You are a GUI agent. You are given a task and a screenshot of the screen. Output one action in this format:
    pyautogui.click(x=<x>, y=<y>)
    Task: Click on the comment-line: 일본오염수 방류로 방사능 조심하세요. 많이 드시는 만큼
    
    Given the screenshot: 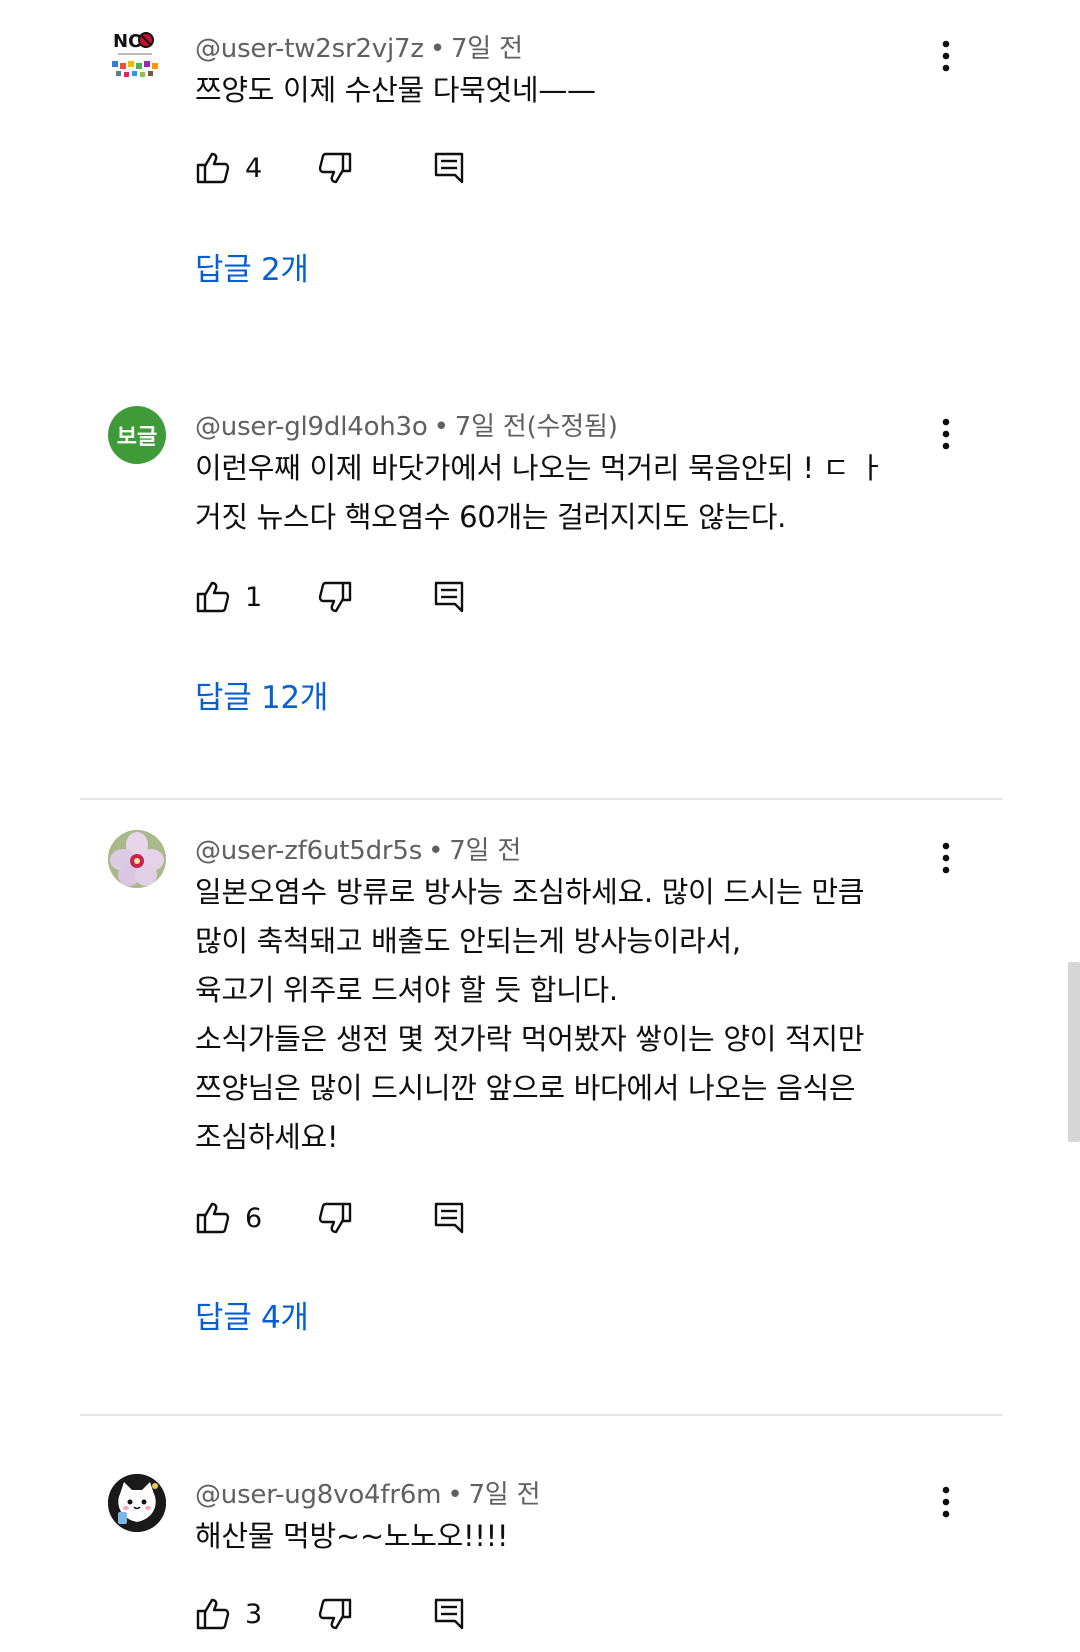 What is the action you would take?
    pyautogui.click(x=530, y=892)
    